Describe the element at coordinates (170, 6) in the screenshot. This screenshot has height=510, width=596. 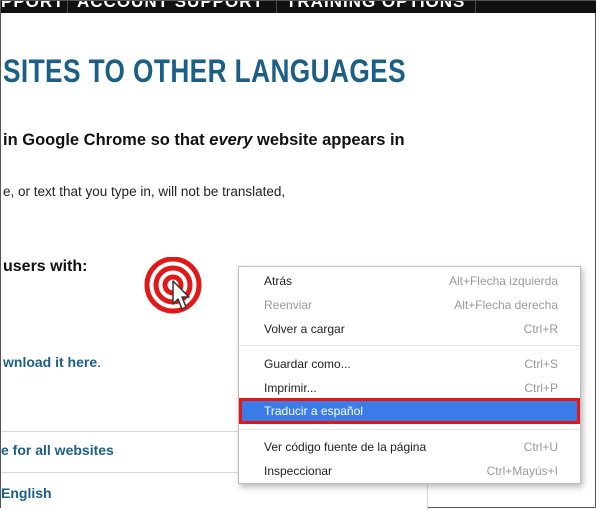
I see `nav-item-account-support: ACCOUNT SUPPORT` at that location.